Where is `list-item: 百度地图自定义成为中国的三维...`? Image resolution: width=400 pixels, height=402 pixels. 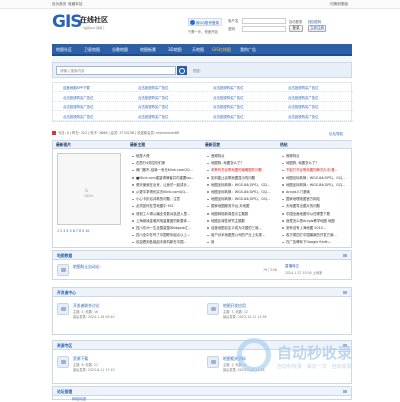
list-item: 百度地图自定义成为中国的三维... is located at coordinates (239, 228).